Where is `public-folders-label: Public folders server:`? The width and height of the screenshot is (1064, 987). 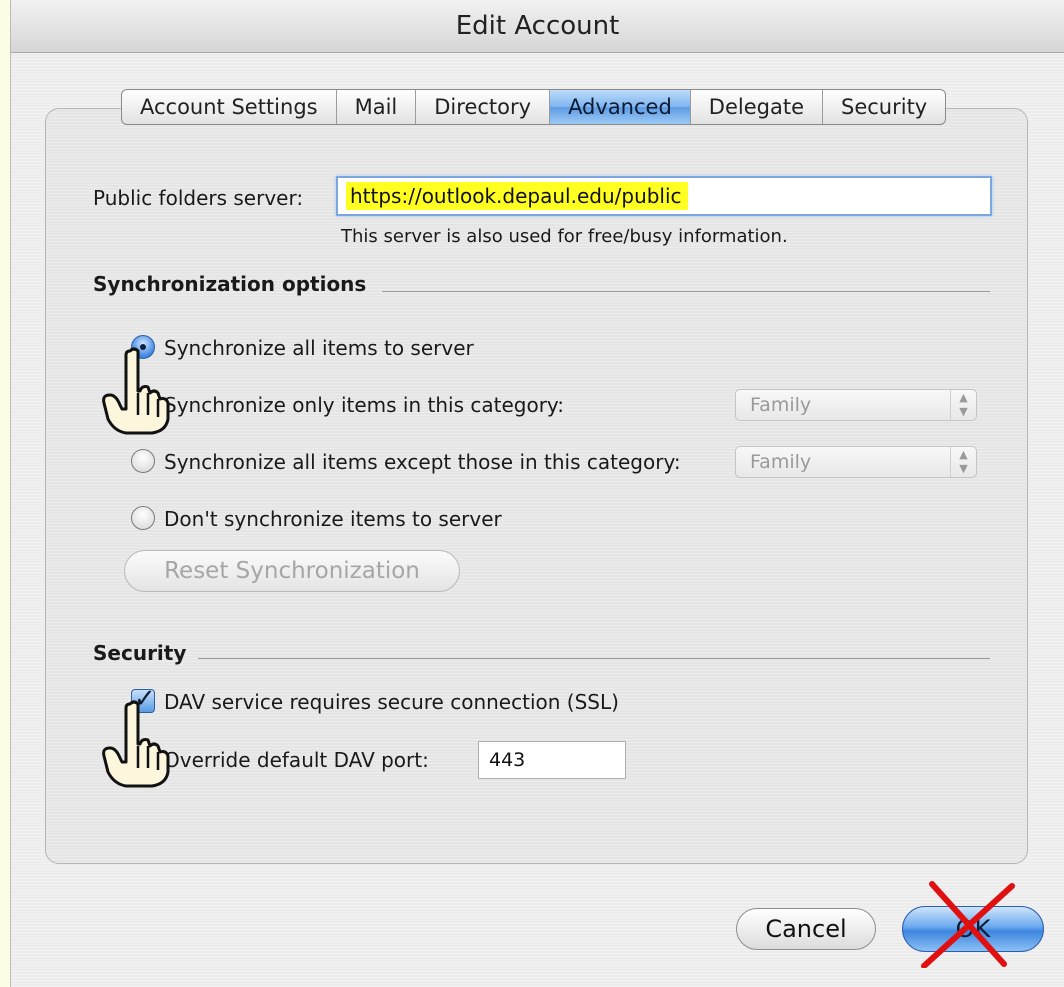
public-folders-label: Public folders server: is located at coordinates (198, 198).